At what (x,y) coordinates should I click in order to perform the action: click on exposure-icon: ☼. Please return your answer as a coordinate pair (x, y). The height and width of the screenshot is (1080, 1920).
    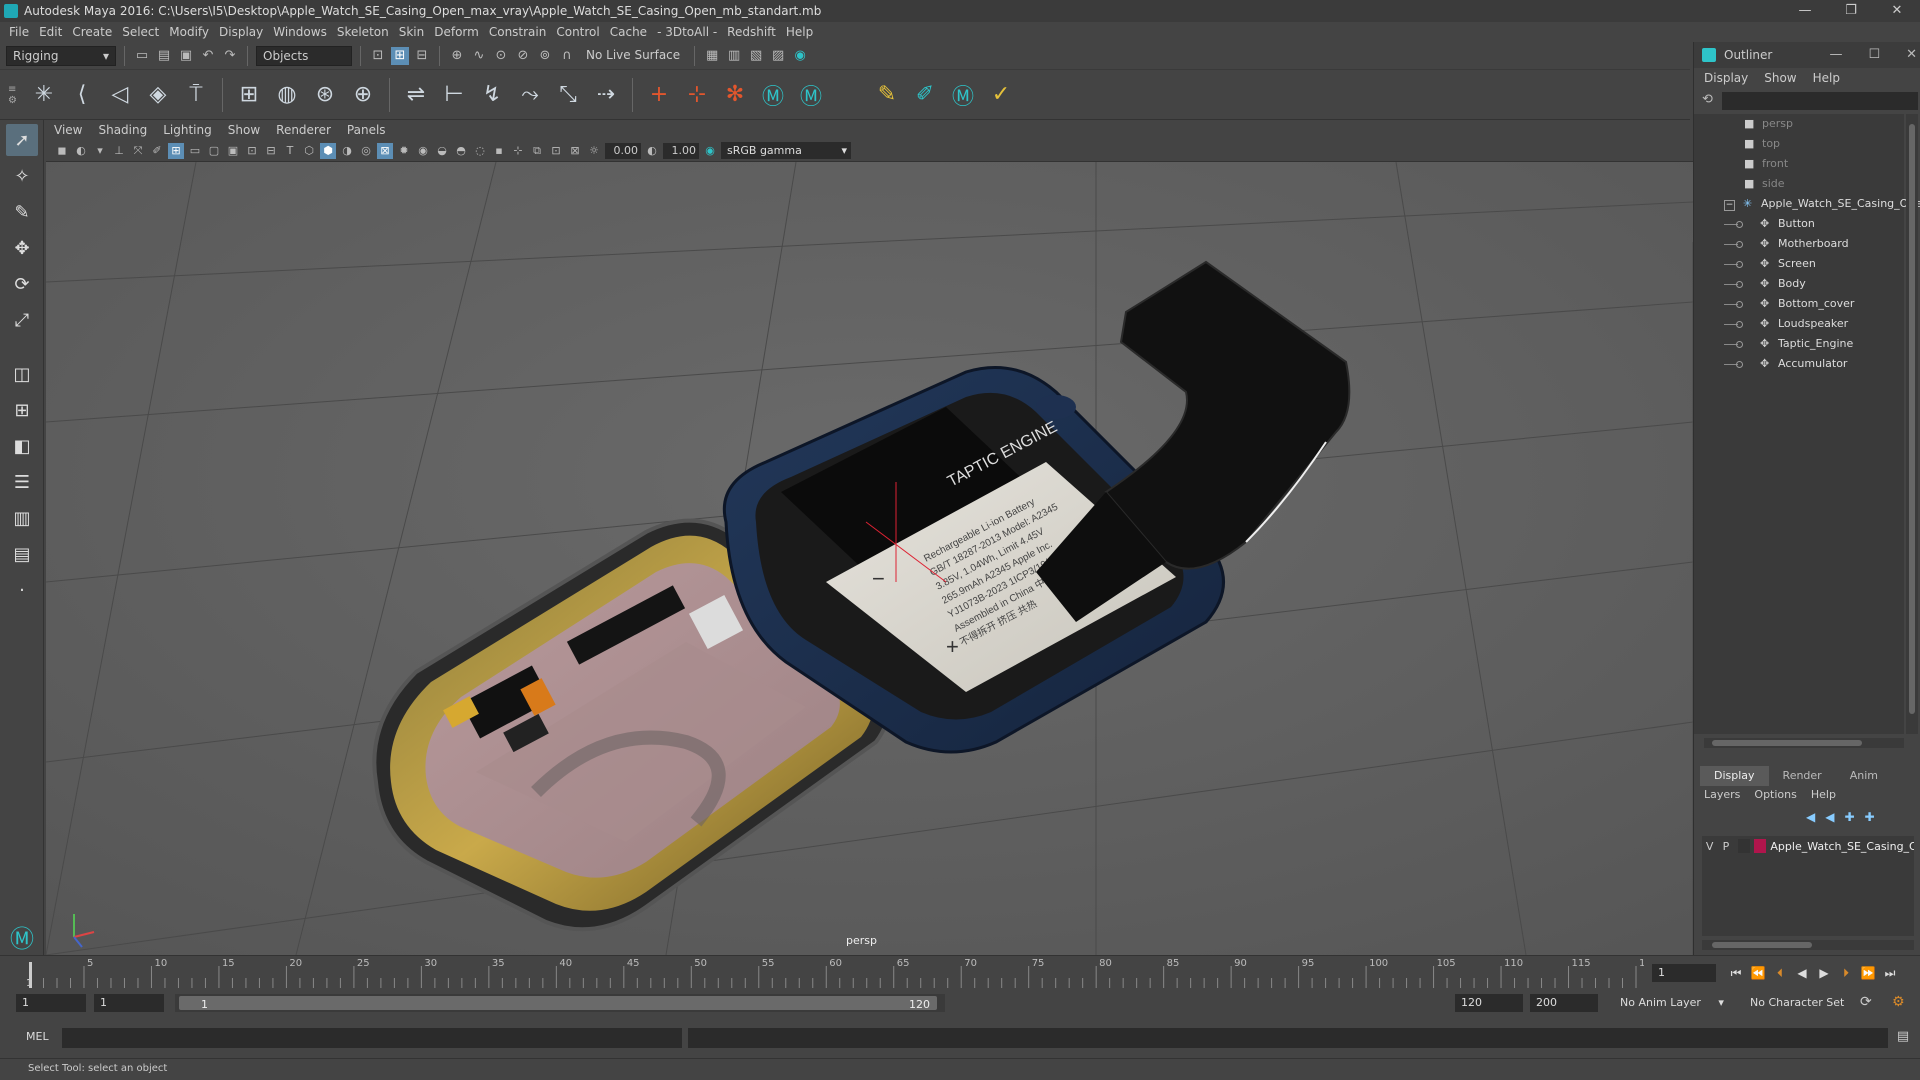
    Looking at the image, I should click on (594, 151).